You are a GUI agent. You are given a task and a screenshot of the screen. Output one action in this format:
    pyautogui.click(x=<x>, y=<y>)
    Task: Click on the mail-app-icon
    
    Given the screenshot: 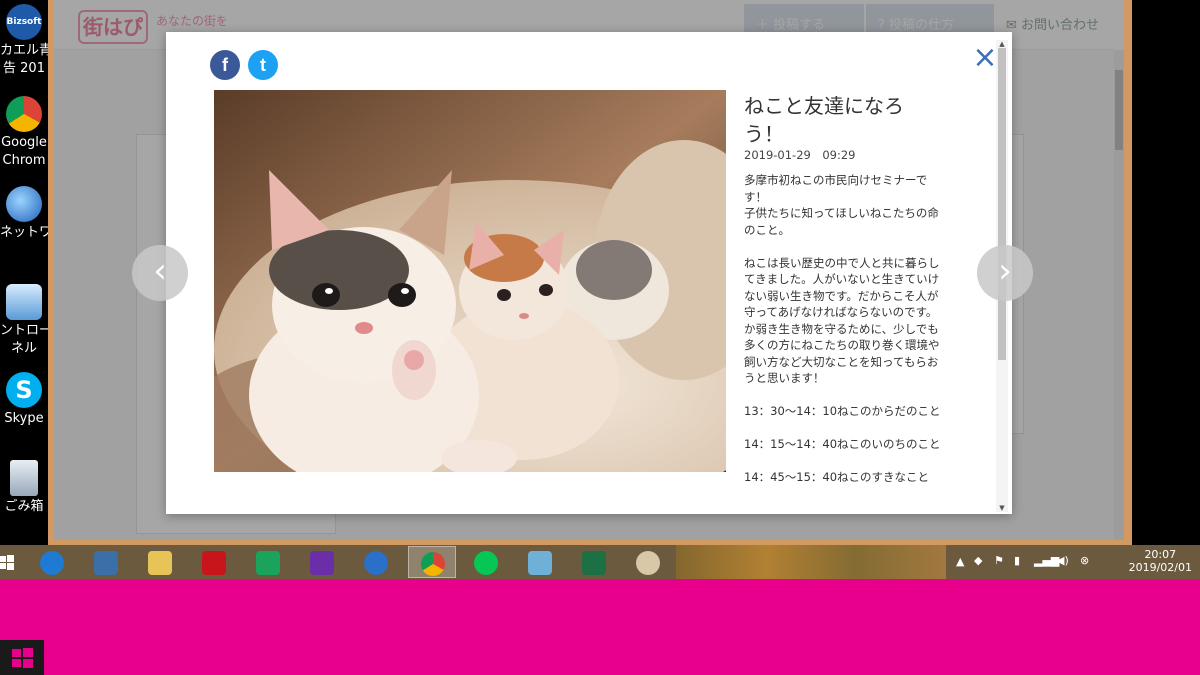 What is the action you would take?
    pyautogui.click(x=376, y=563)
    